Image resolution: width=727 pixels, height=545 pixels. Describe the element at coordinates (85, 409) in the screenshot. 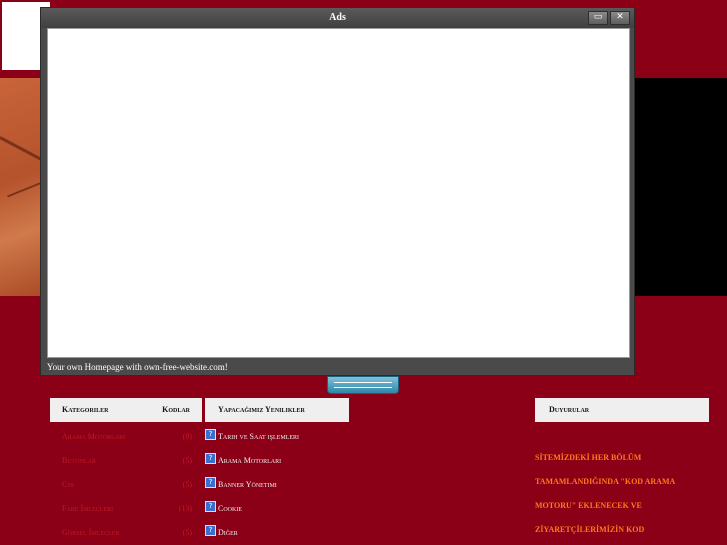

I see `categories-header-label: Kategoriler` at that location.